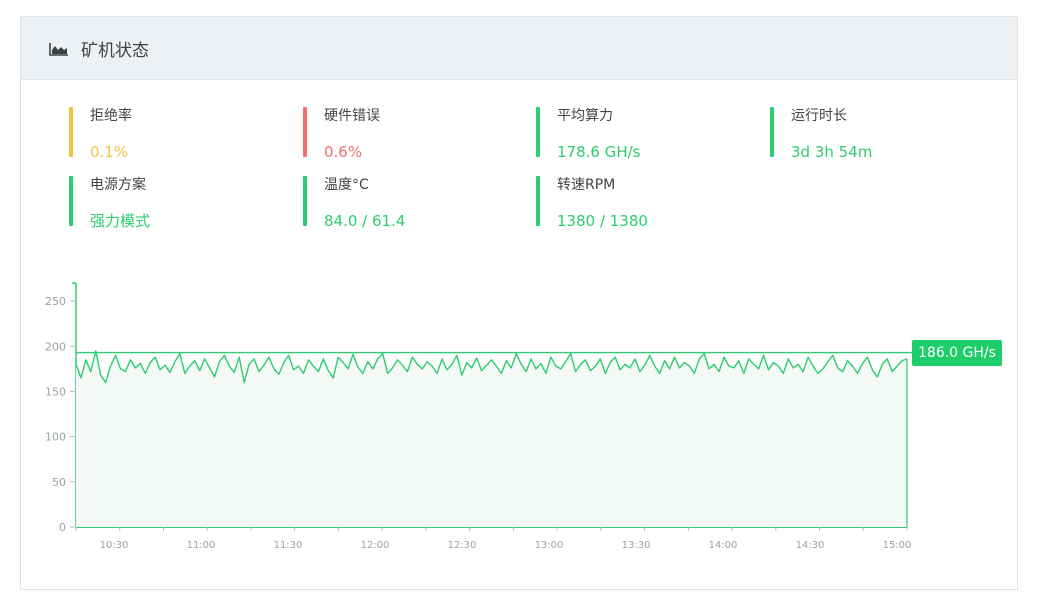  What do you see at coordinates (723, 545) in the screenshot?
I see `x-tick-label: 14:00` at bounding box center [723, 545].